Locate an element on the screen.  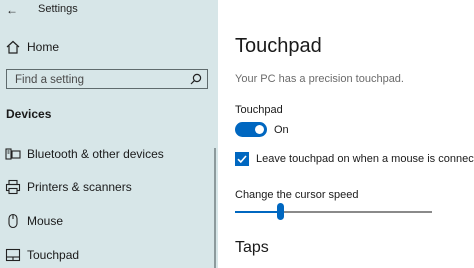
section-title: Devices is located at coordinates (29, 114).